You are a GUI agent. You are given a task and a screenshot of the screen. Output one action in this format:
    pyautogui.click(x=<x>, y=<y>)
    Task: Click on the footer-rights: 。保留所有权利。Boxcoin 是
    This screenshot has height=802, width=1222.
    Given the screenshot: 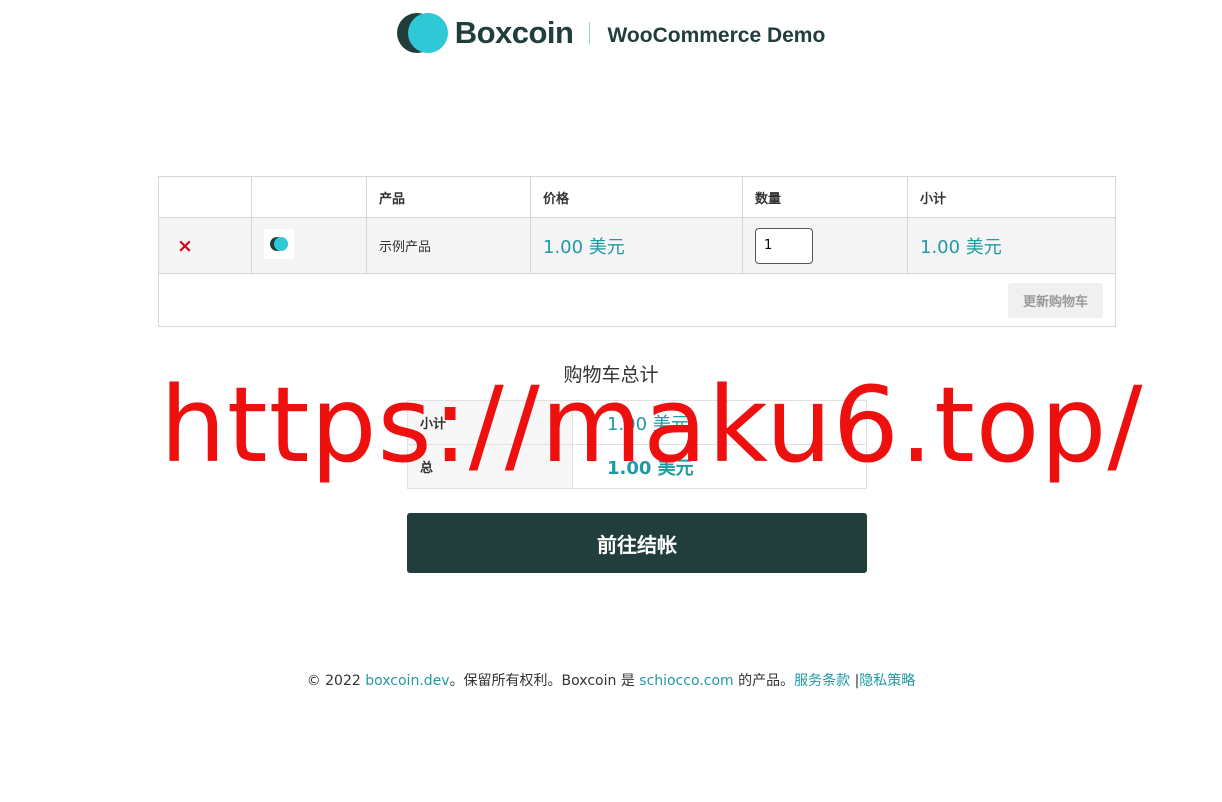 What is the action you would take?
    pyautogui.click(x=544, y=681)
    